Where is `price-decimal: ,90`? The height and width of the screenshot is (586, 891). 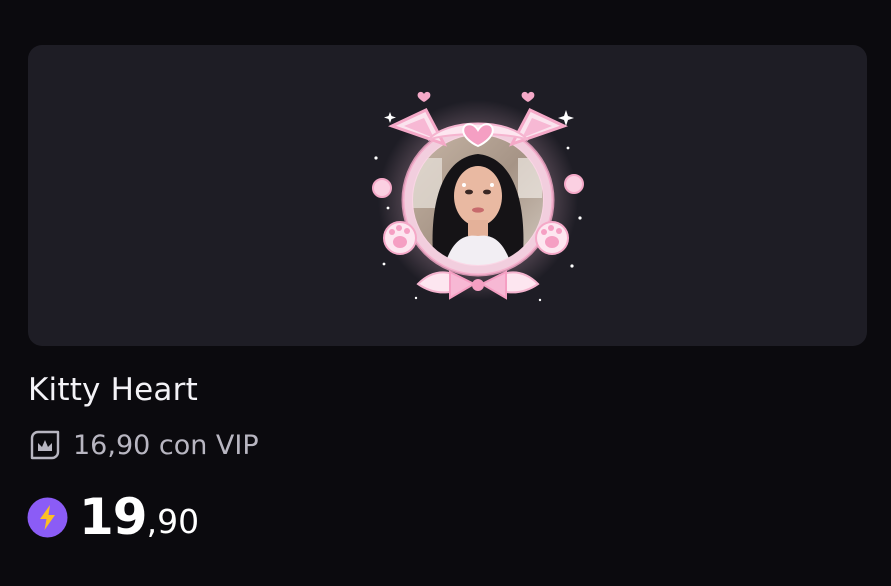
price-decimal: ,90 is located at coordinates (173, 521).